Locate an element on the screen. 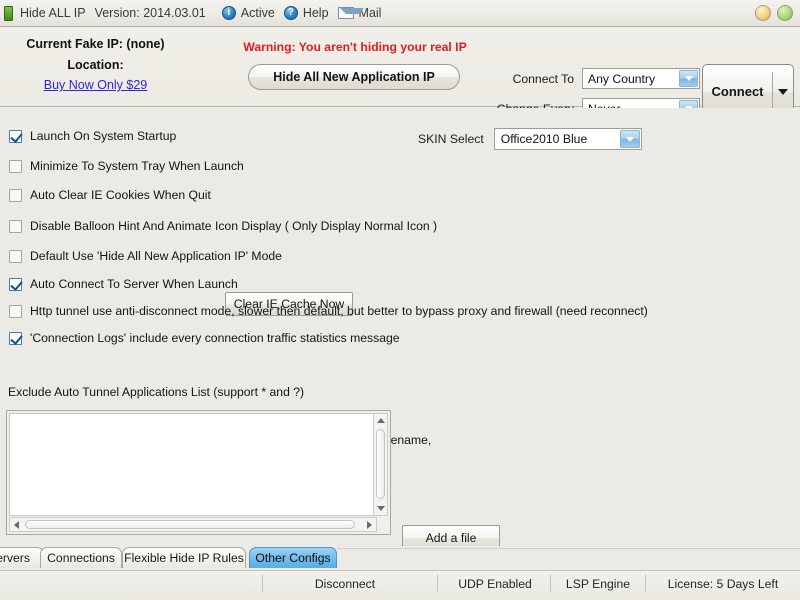 This screenshot has width=800, height=600. option-label: Auto Clear IE Cookies When Quit is located at coordinates (120, 195).